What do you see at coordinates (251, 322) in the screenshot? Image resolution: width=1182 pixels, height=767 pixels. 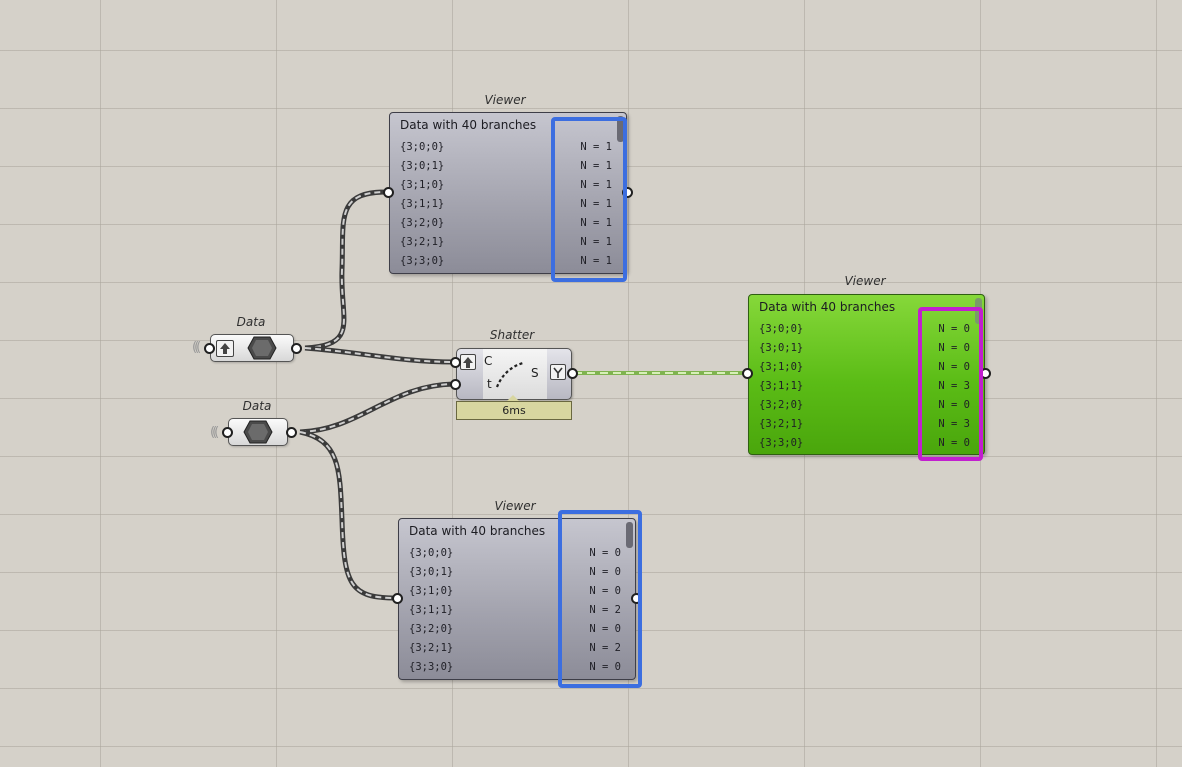 I see `data-1-caption: Data` at bounding box center [251, 322].